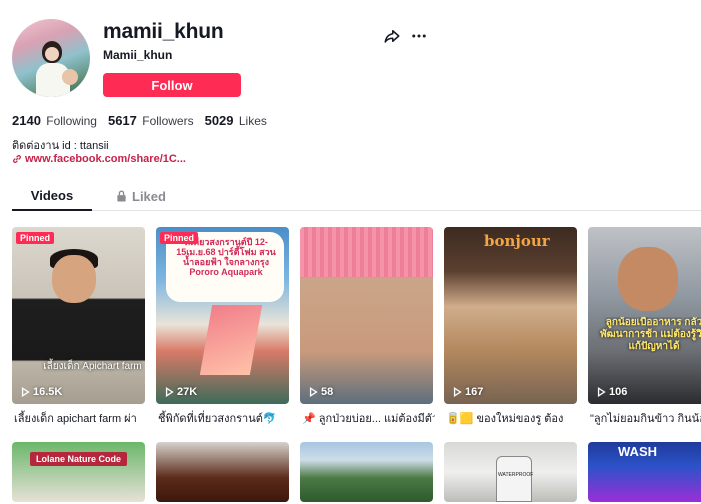 The width and height of the screenshot is (701, 504). What do you see at coordinates (163, 31) in the screenshot?
I see `username: mamii_khun` at bounding box center [163, 31].